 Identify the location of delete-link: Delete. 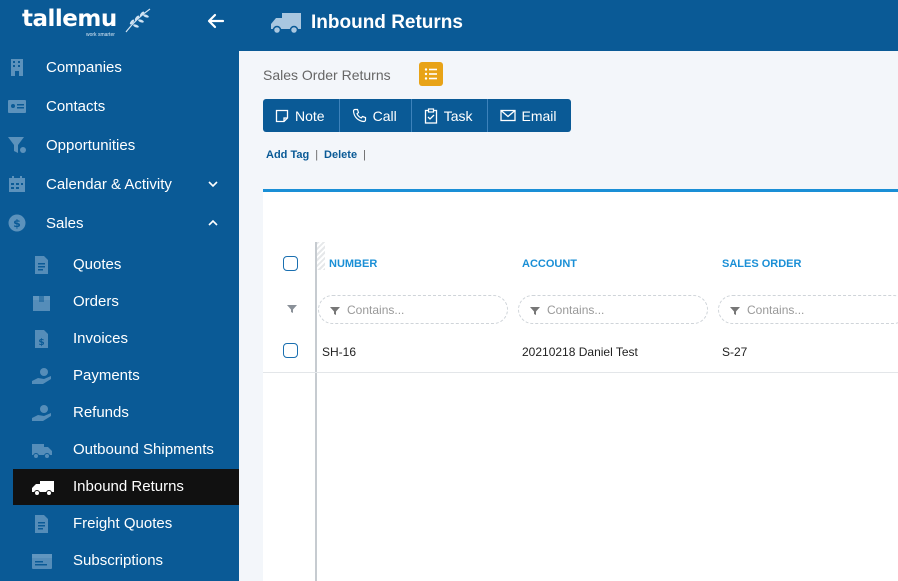
(340, 155).